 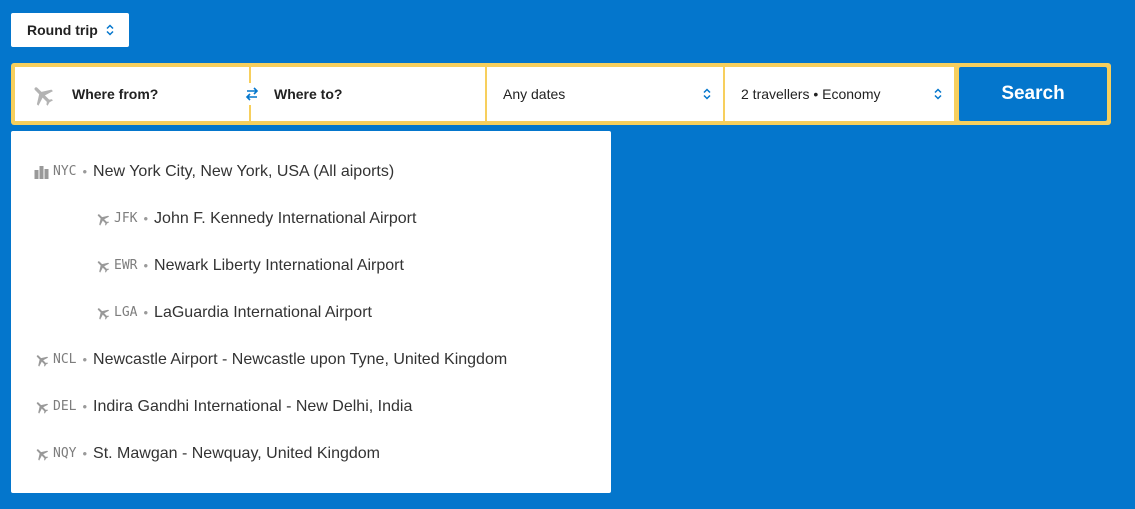 What do you see at coordinates (308, 94) in the screenshot?
I see `destination-placeholder: Where to?` at bounding box center [308, 94].